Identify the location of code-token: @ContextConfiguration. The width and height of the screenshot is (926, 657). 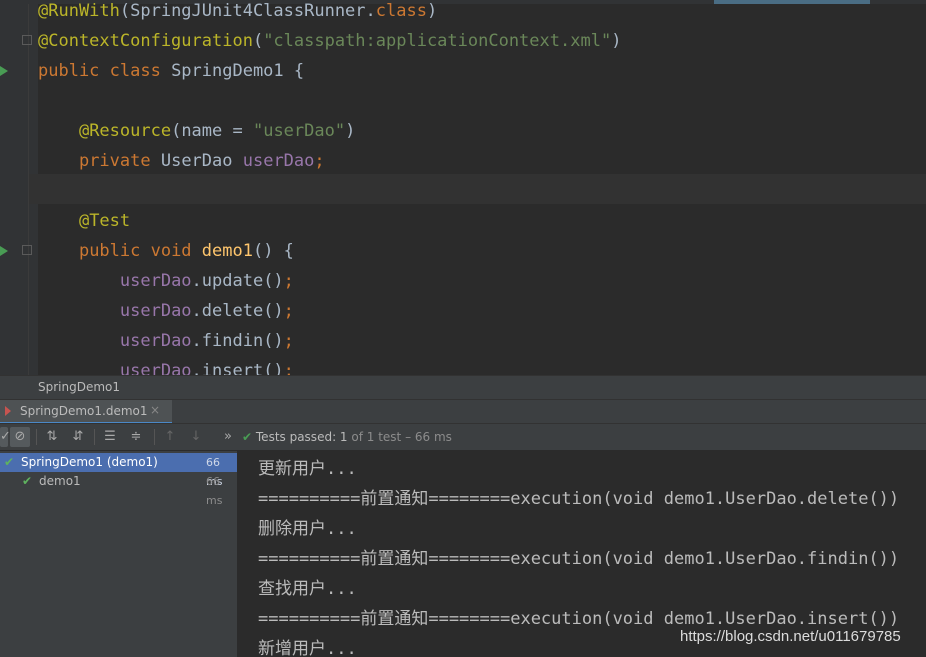
(145, 41).